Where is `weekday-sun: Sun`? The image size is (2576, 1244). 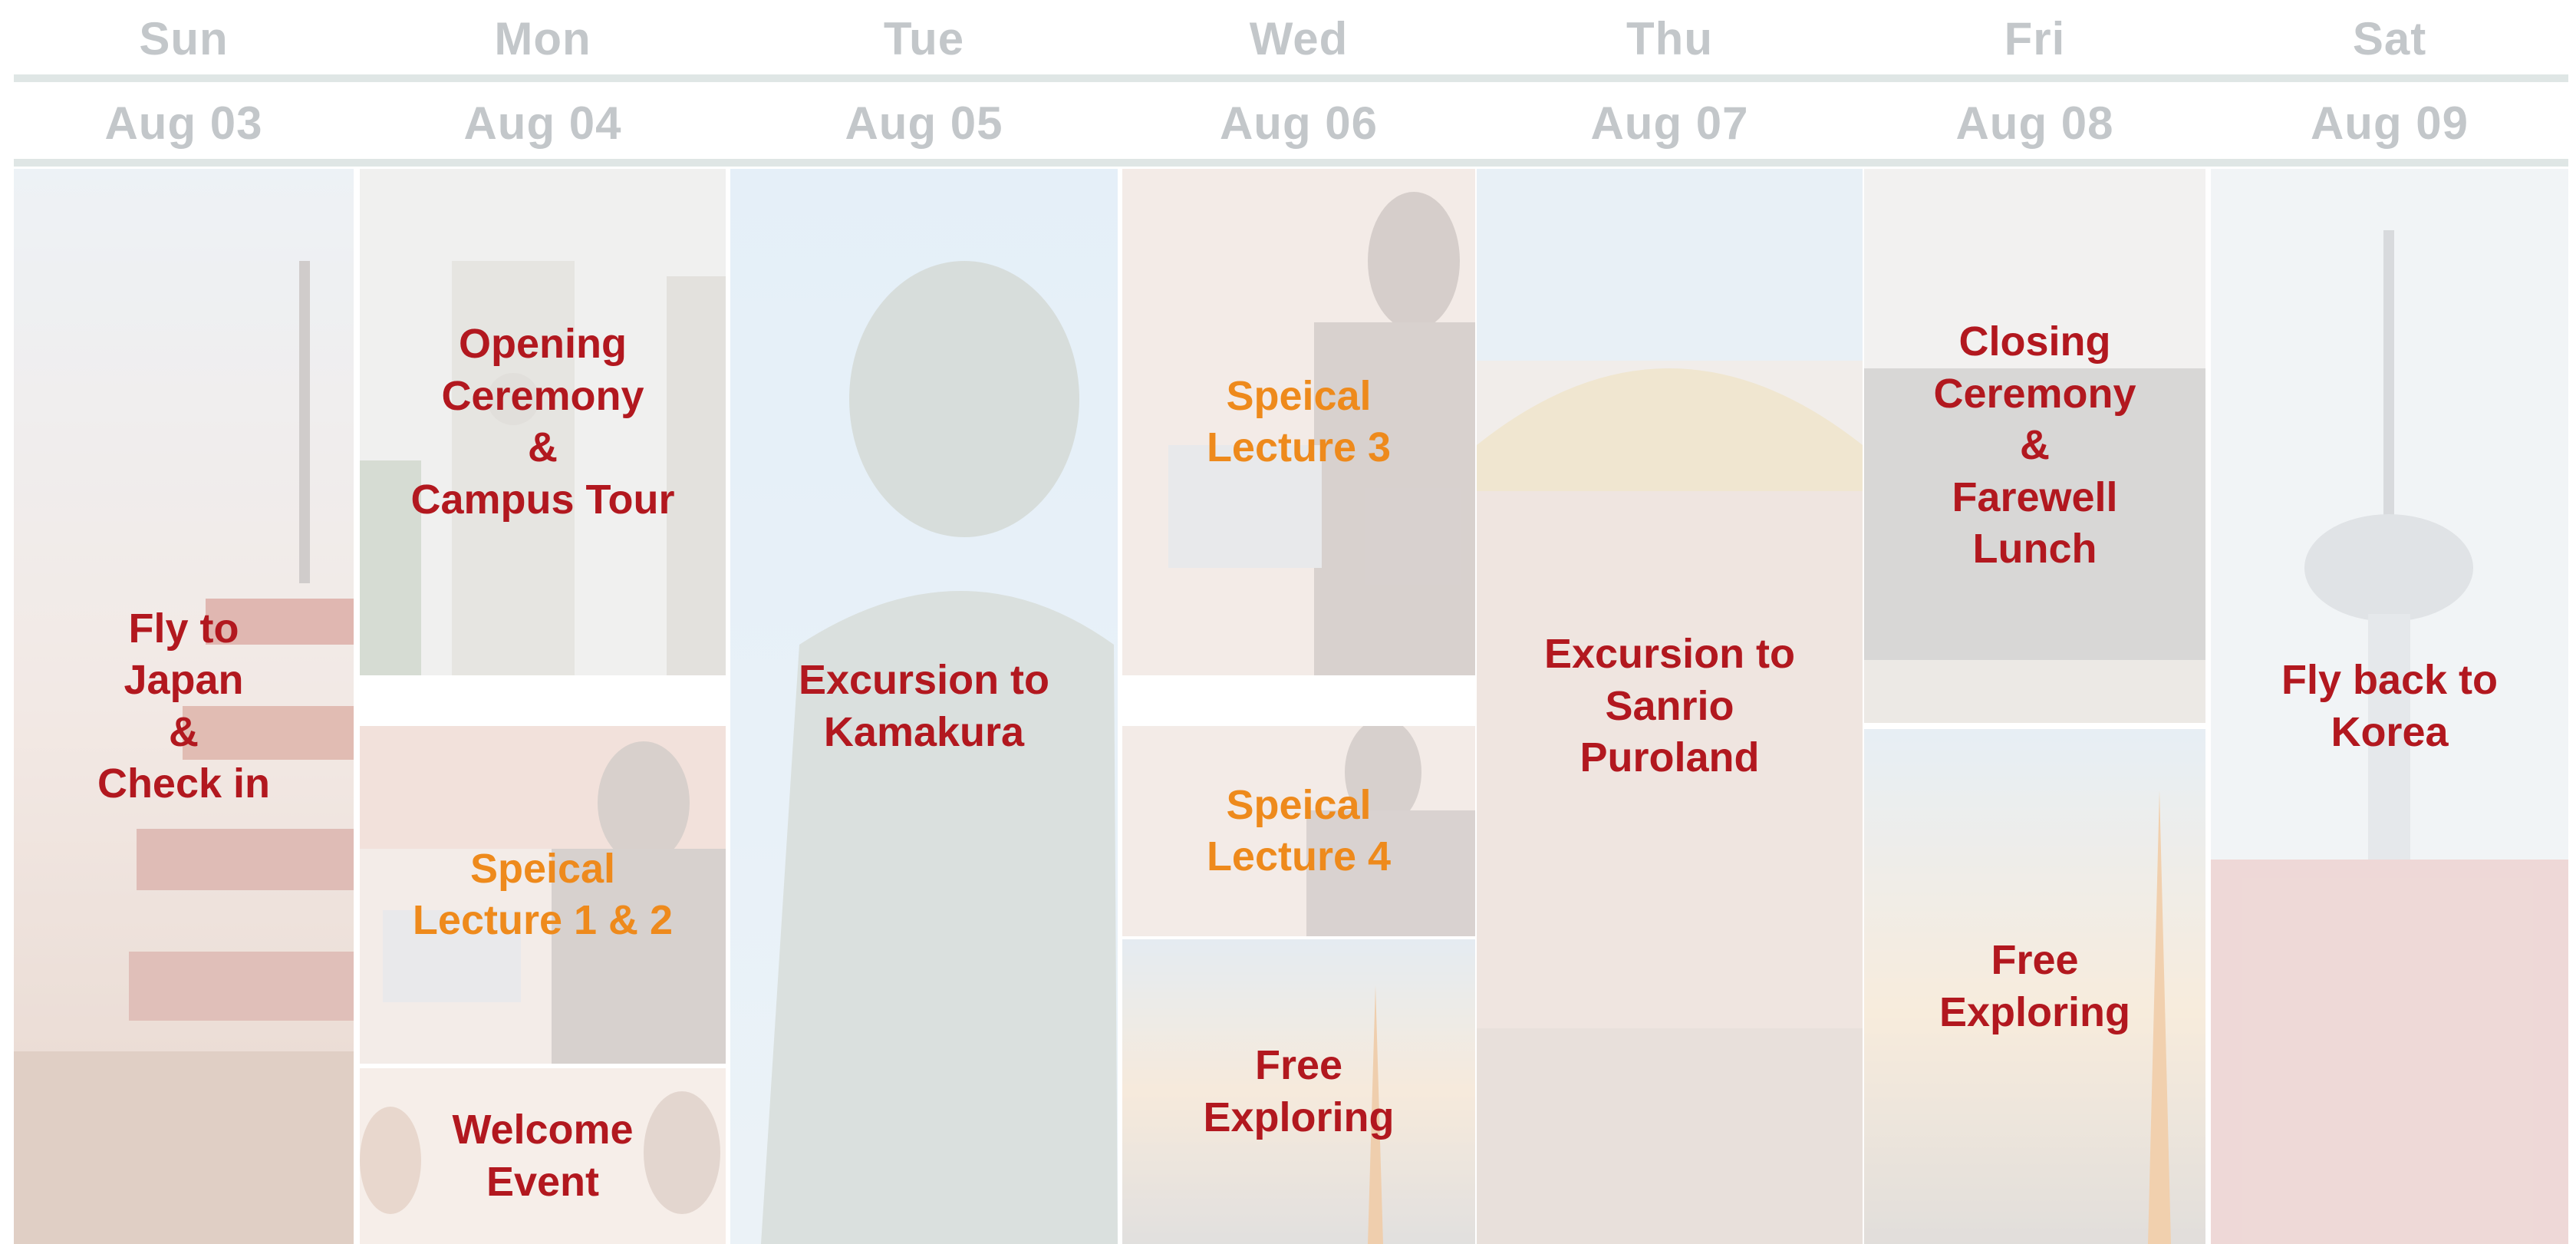 weekday-sun: Sun is located at coordinates (184, 38).